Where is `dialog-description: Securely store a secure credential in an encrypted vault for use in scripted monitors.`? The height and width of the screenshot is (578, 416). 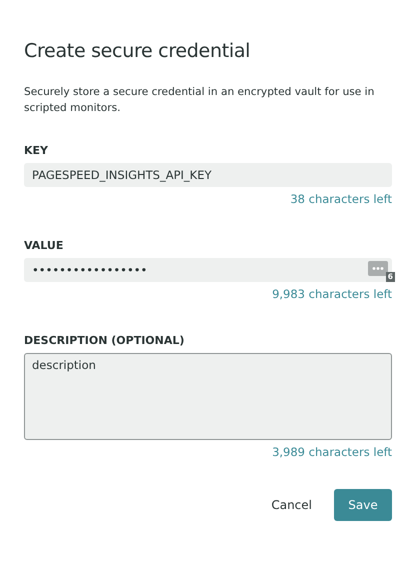
dialog-description: Securely store a secure credential in an encrypted vault for use in scripted monitors. is located at coordinates (200, 100).